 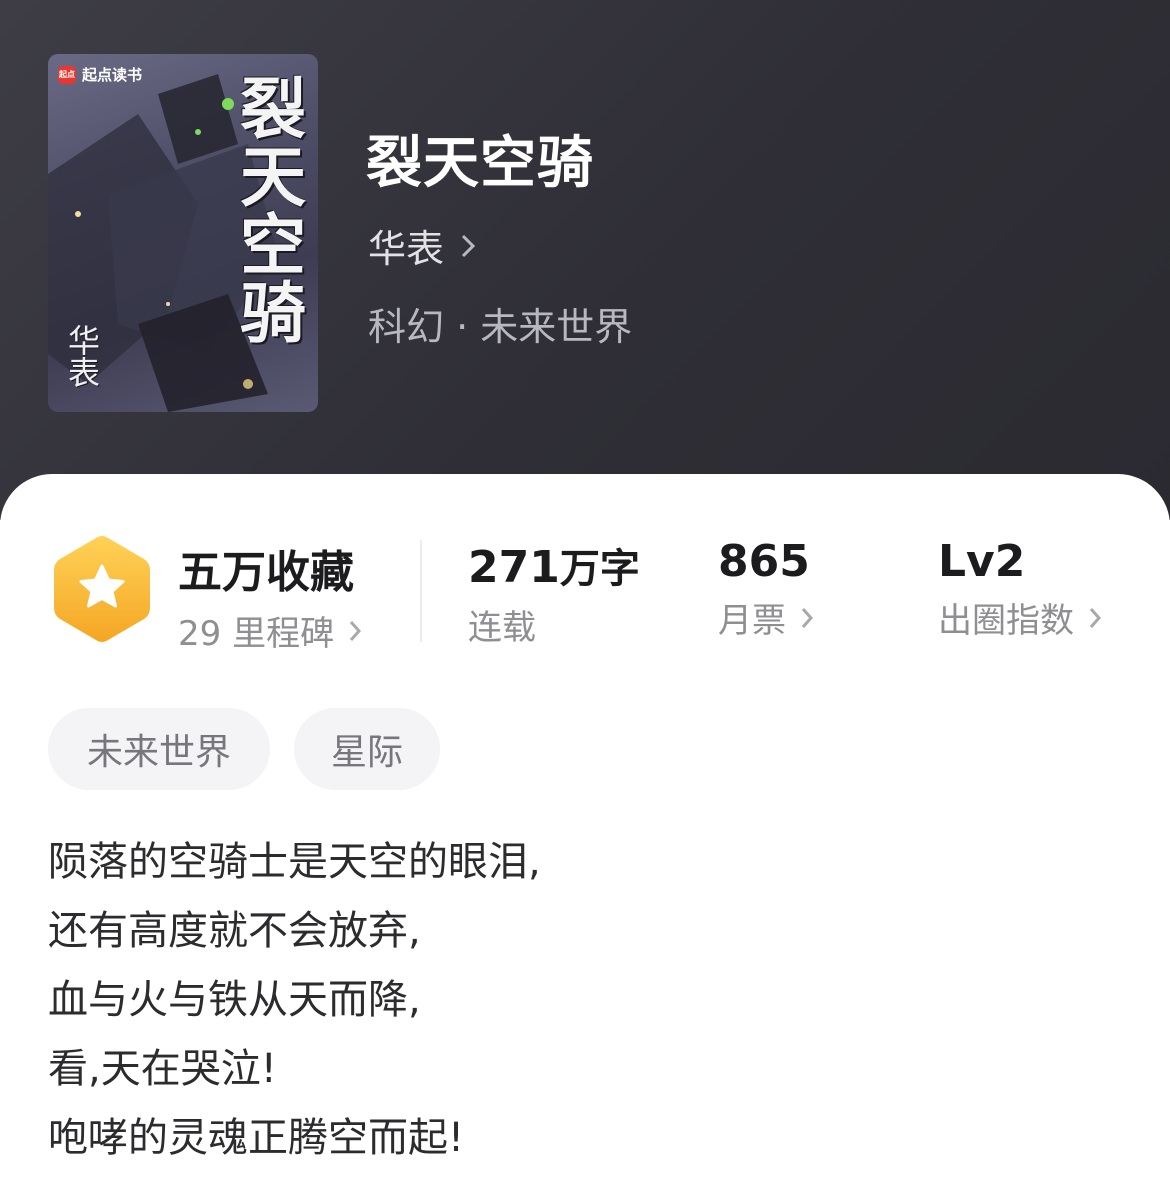 What do you see at coordinates (183, 233) in the screenshot?
I see `book-cover-image: 起点 起点读书 裂天空骑 华表` at bounding box center [183, 233].